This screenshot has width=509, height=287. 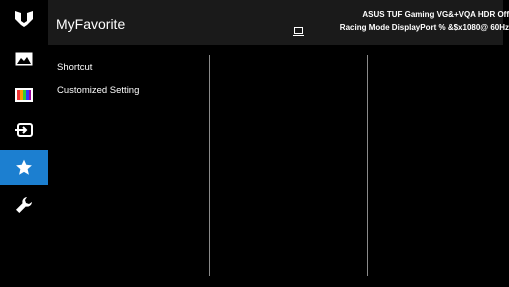 I want to click on menu-item-shortcut: Shortcut, so click(x=98, y=67).